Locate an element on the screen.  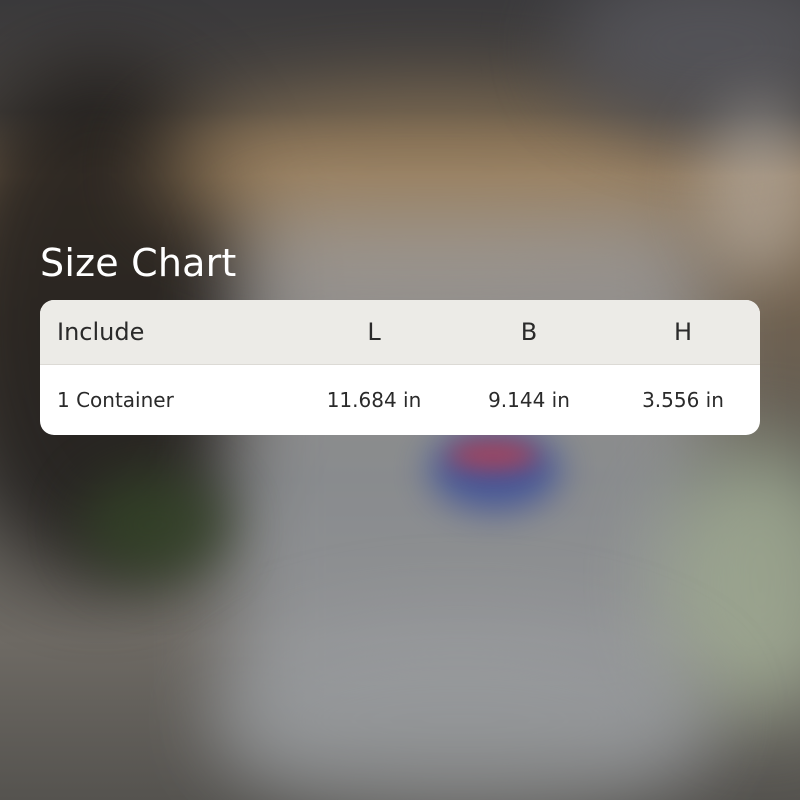
page-title: Size Chart is located at coordinates (138, 263).